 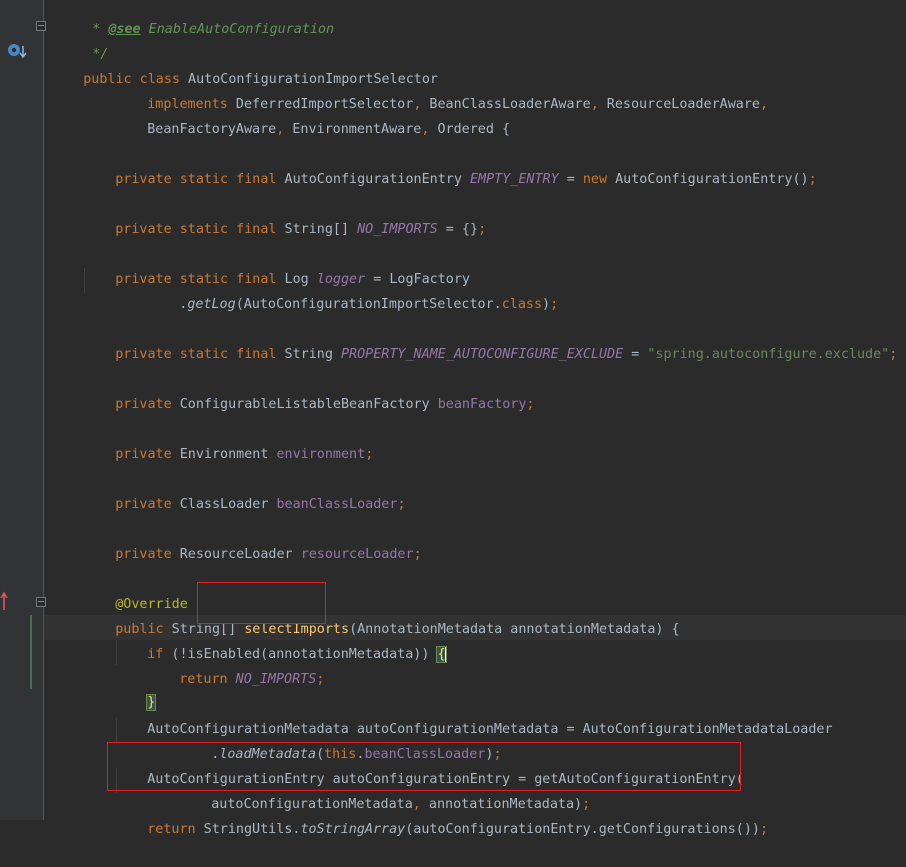 What do you see at coordinates (5, 601) in the screenshot?
I see `override-marker-icon` at bounding box center [5, 601].